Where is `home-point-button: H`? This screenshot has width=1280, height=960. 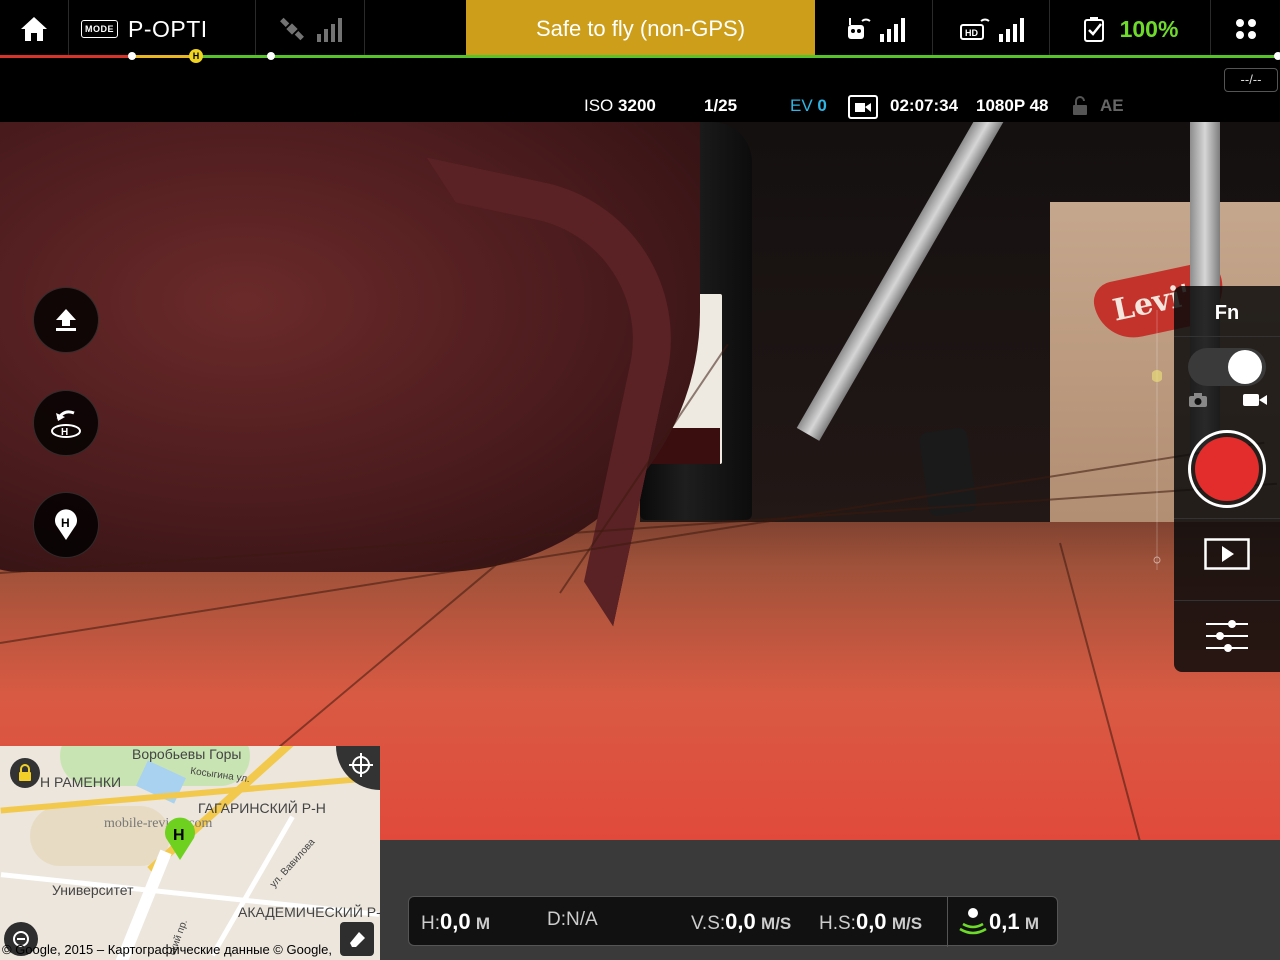
home-point-button: H is located at coordinates (66, 525).